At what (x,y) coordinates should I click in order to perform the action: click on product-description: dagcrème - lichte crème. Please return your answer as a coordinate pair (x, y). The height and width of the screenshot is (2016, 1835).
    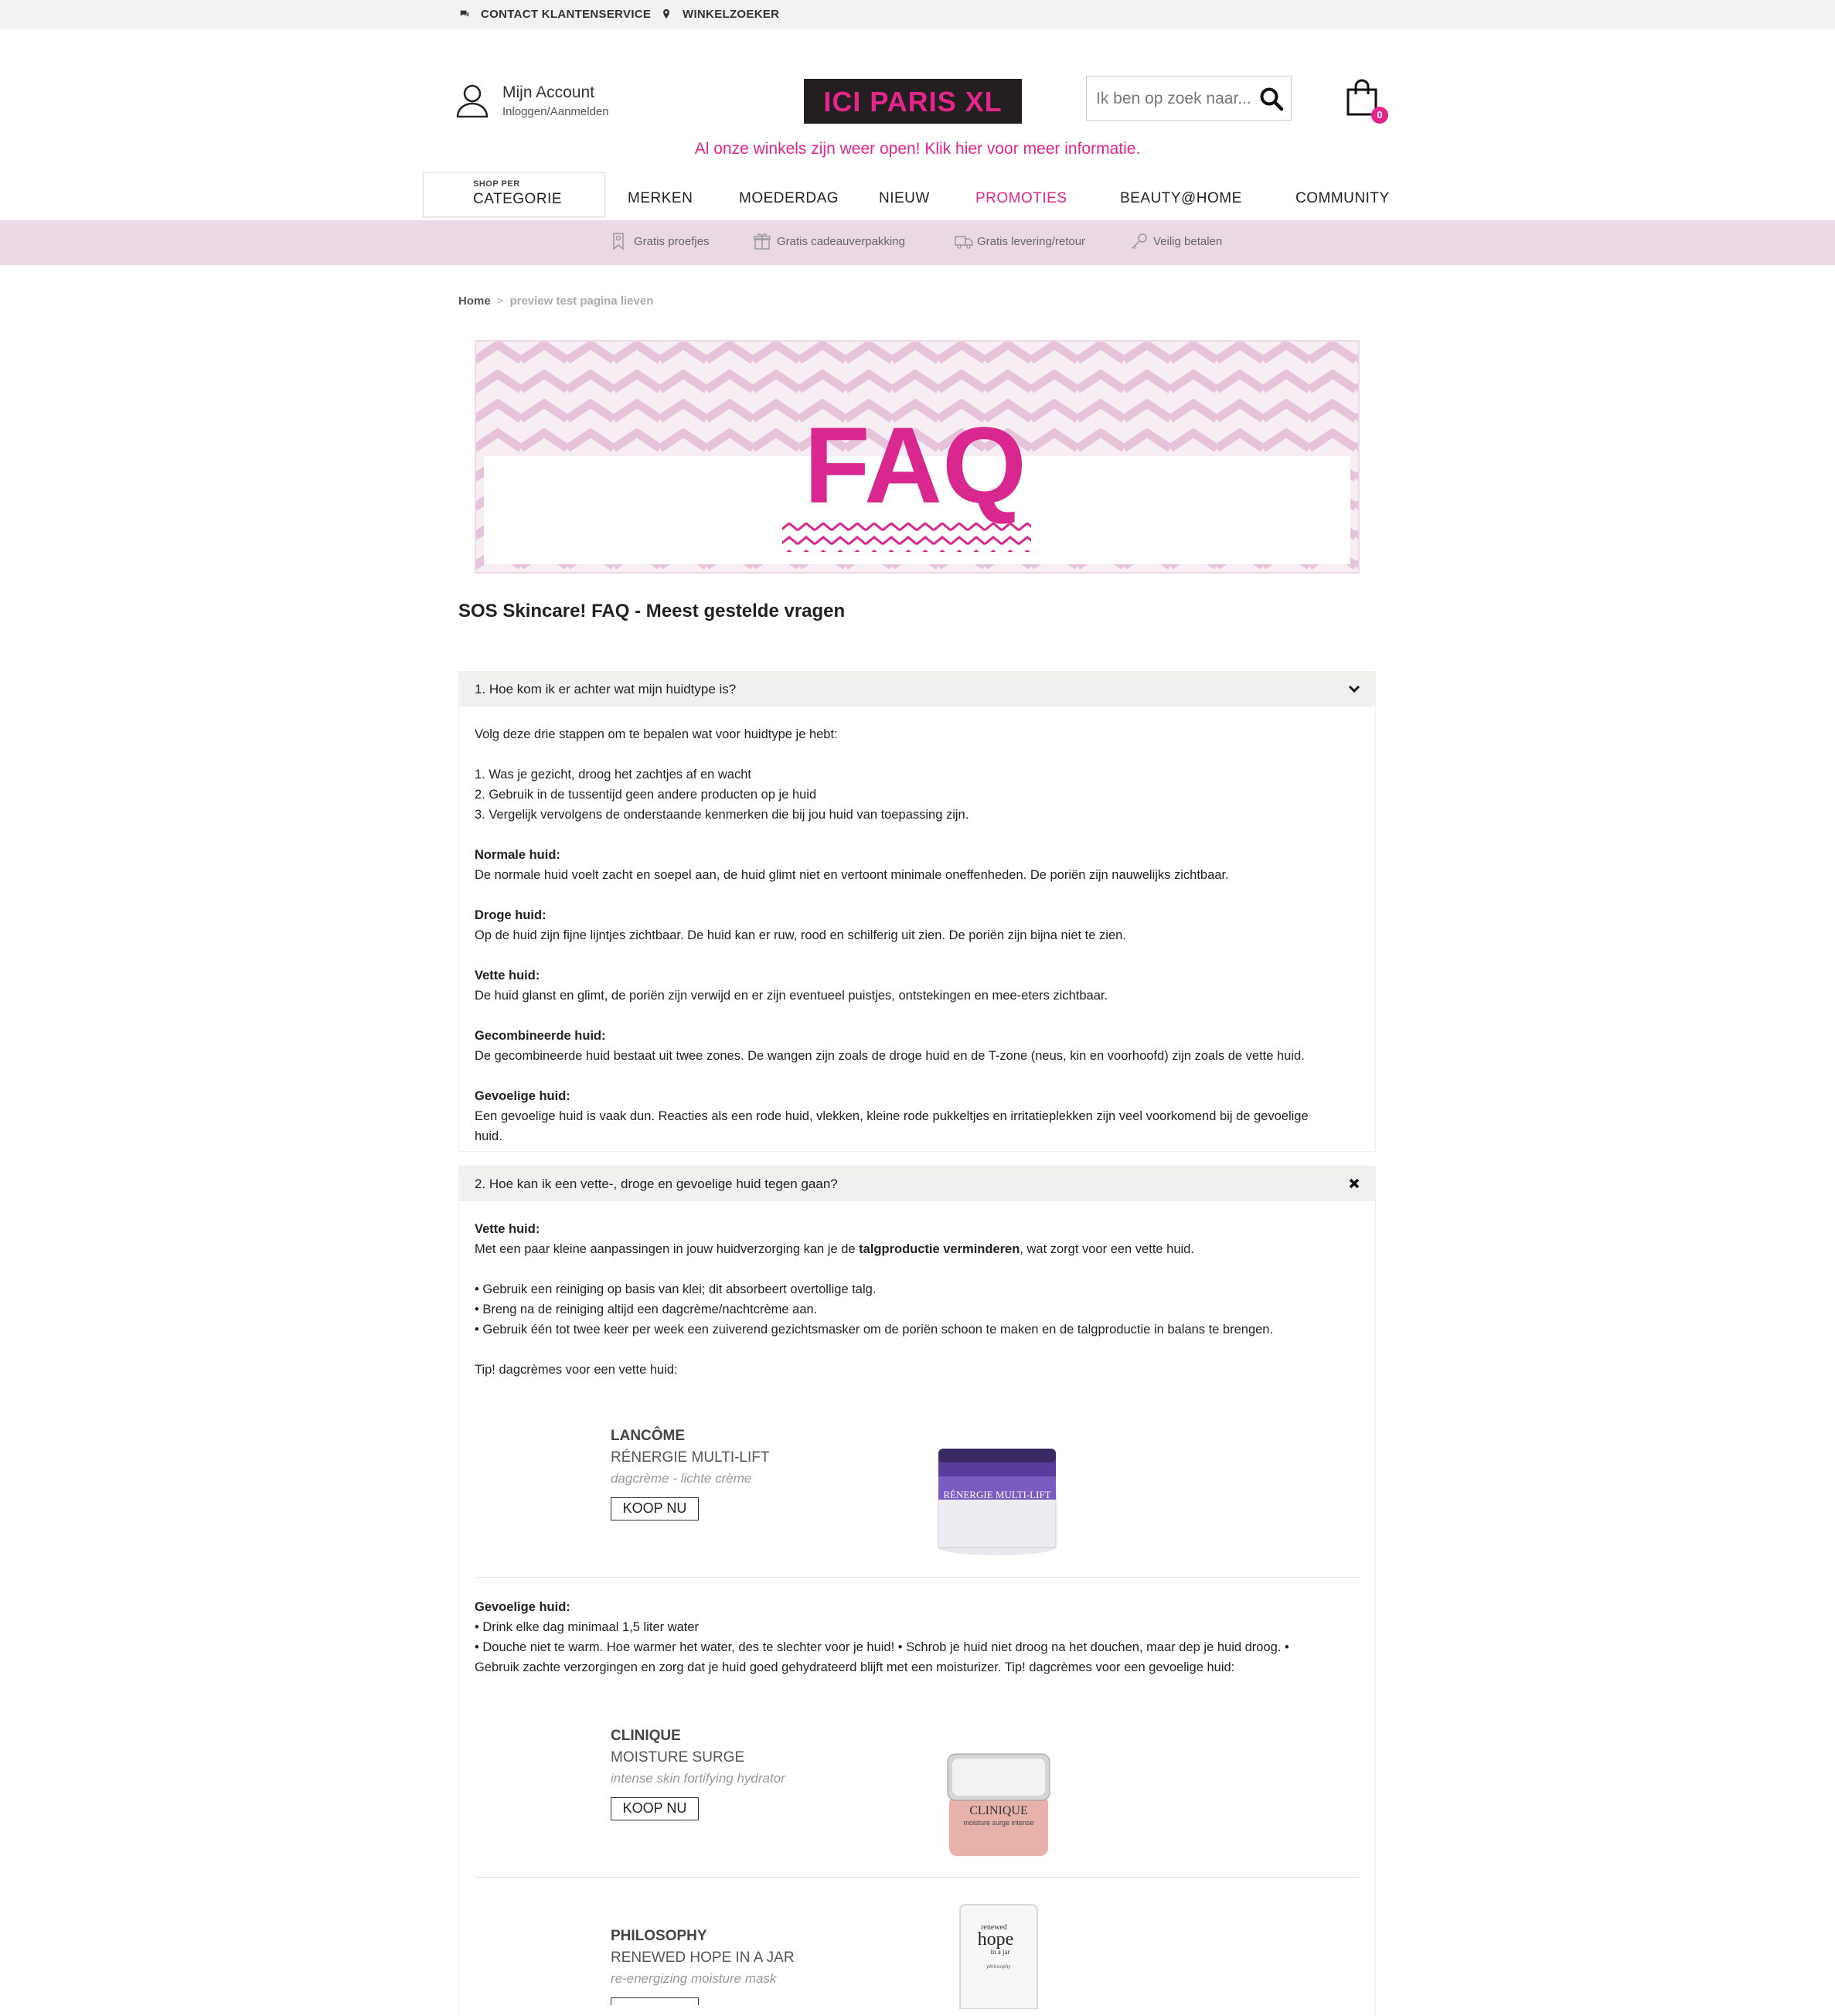
    Looking at the image, I should click on (681, 1478).